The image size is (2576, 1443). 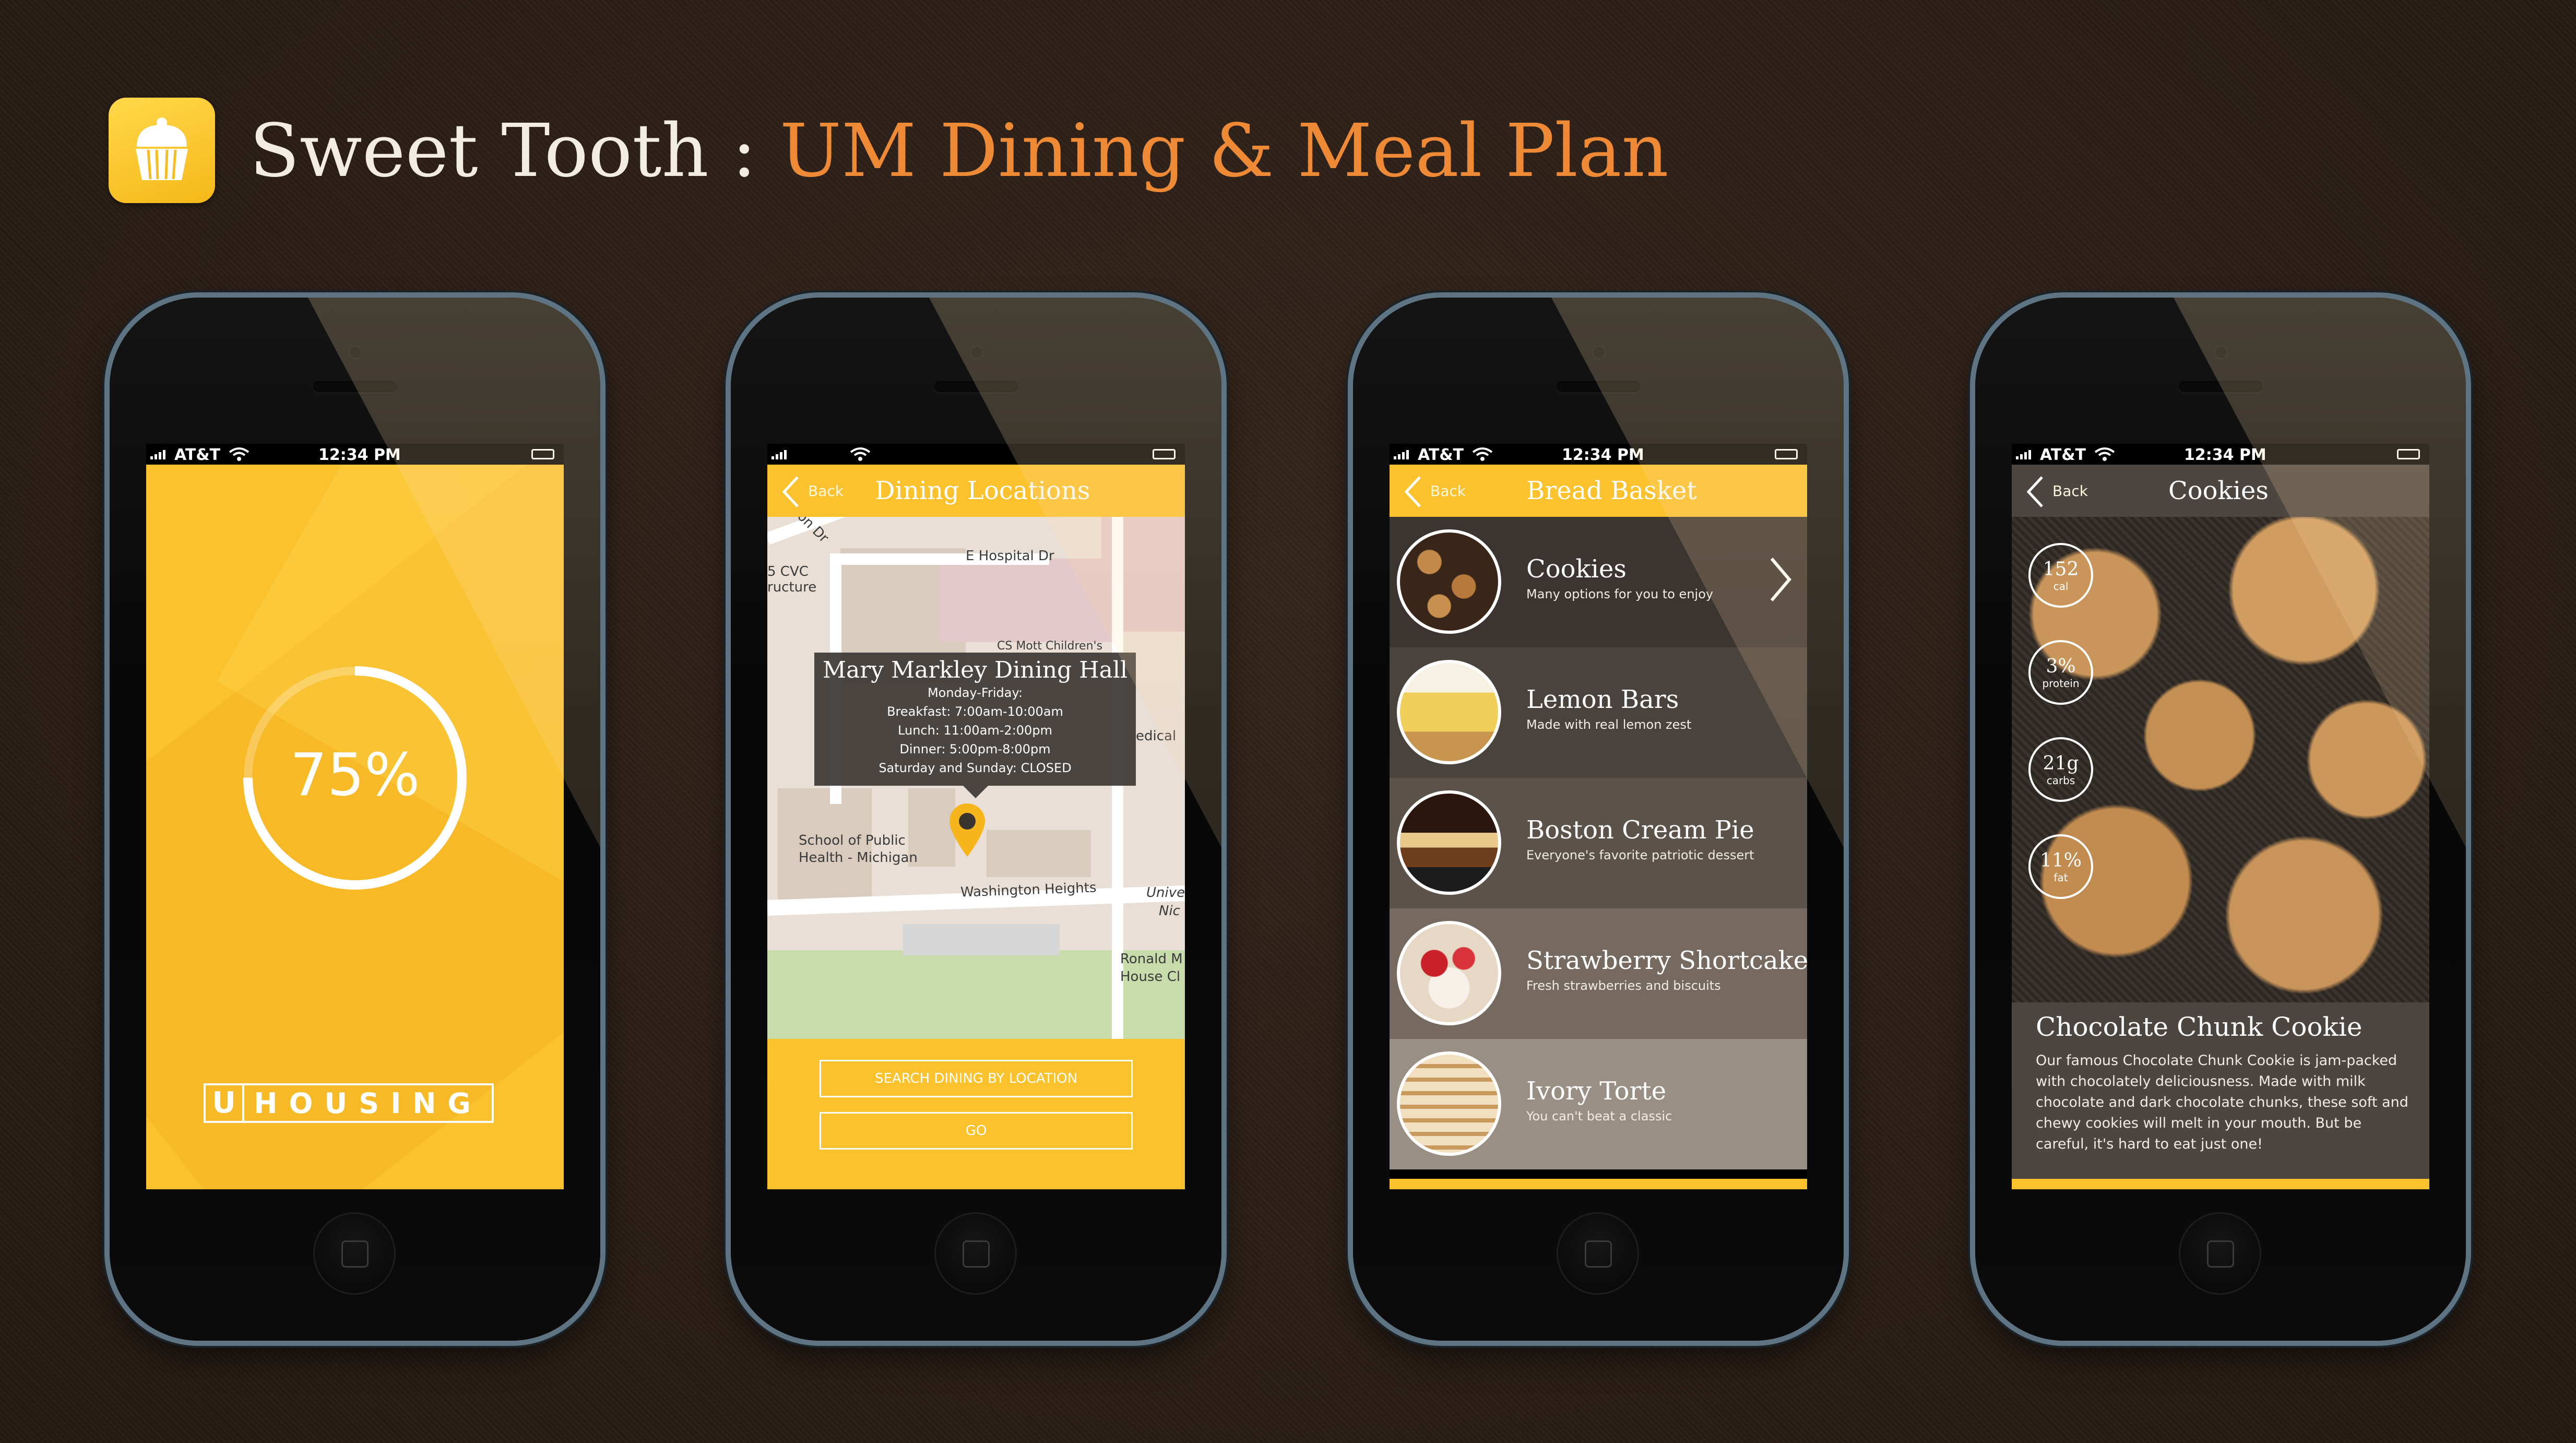 I want to click on item-description: You can't beat a classic, so click(x=1599, y=1116).